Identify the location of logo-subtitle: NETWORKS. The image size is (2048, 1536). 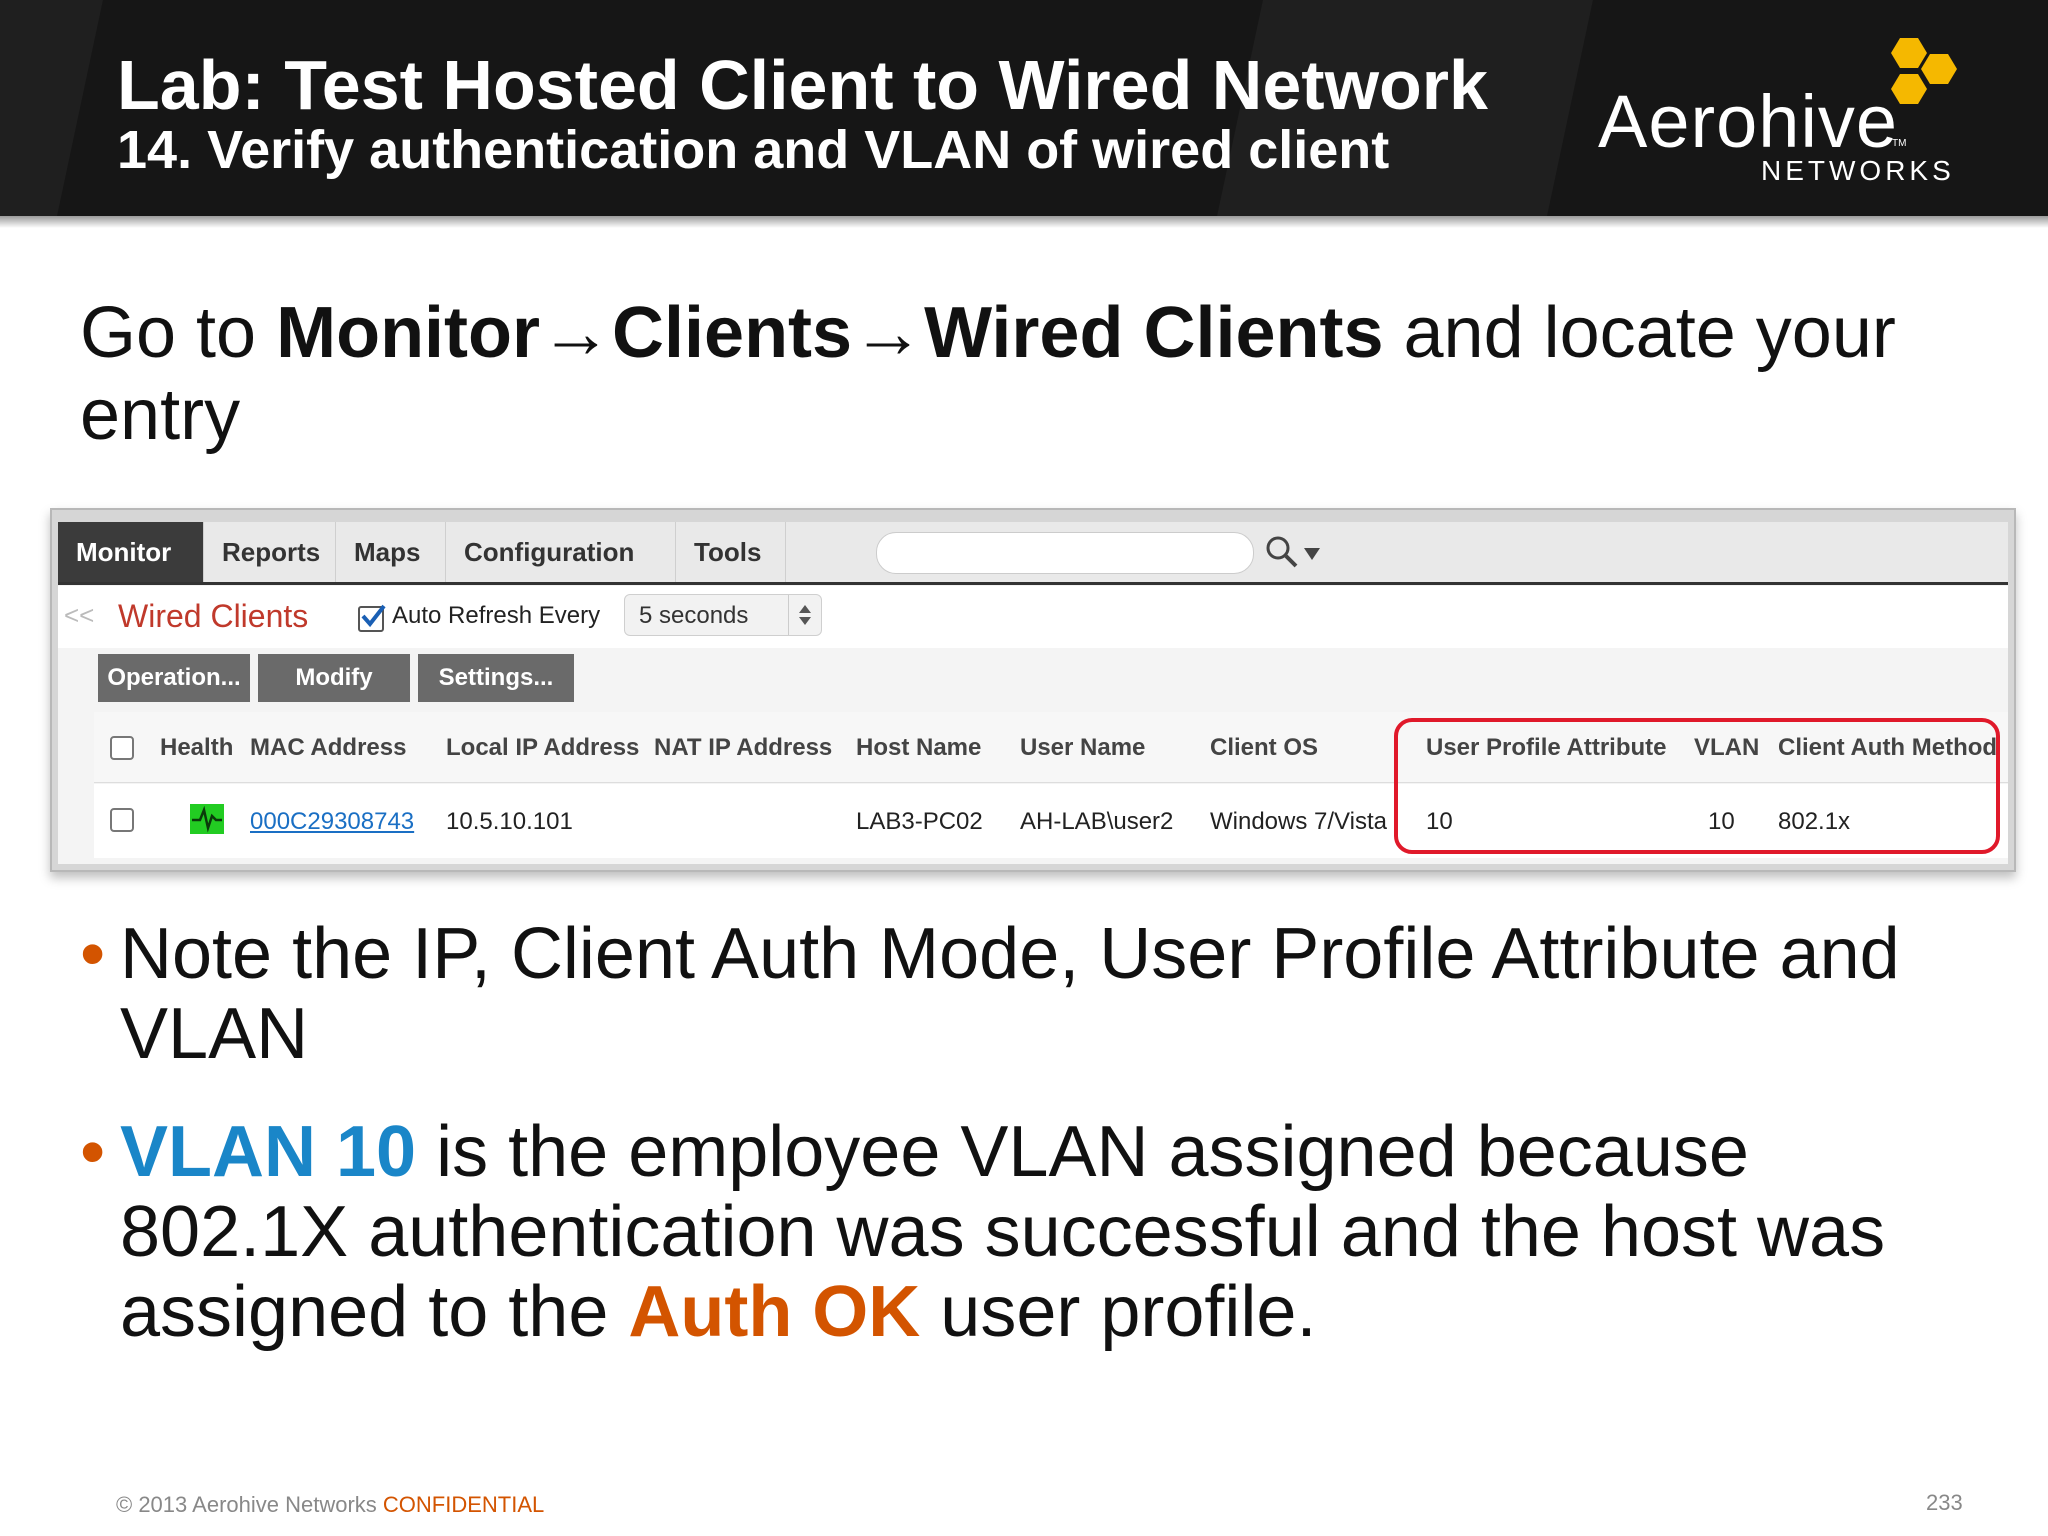
(1858, 170).